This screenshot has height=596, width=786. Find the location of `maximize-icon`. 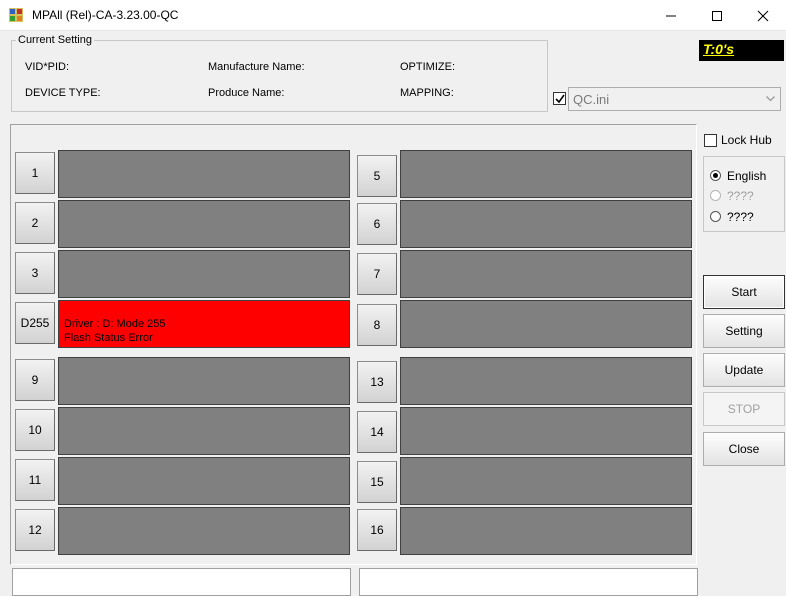

maximize-icon is located at coordinates (717, 16).